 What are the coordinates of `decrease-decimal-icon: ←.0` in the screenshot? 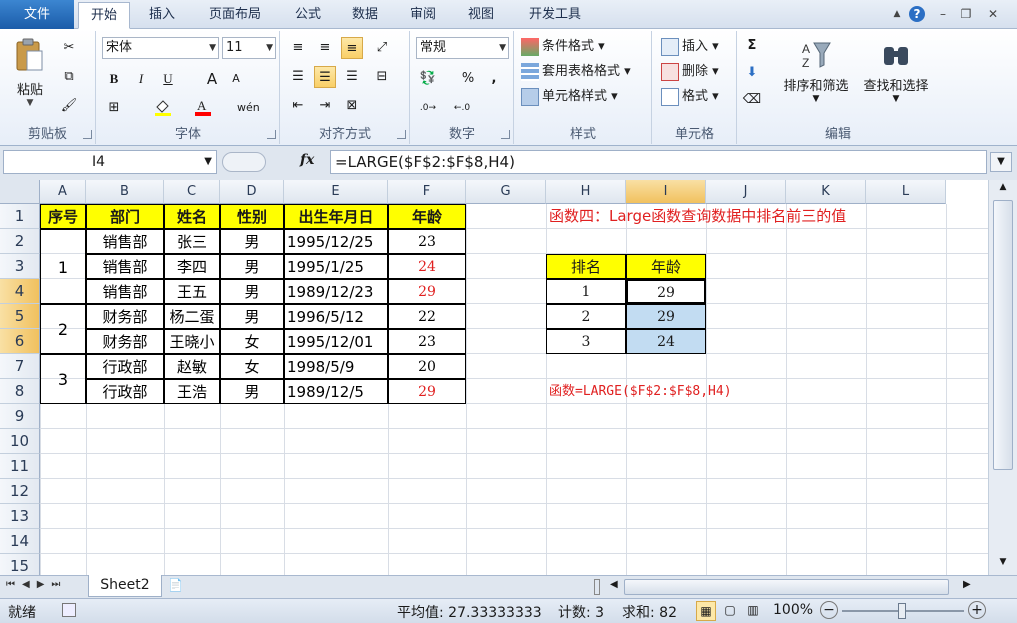 It's located at (462, 108).